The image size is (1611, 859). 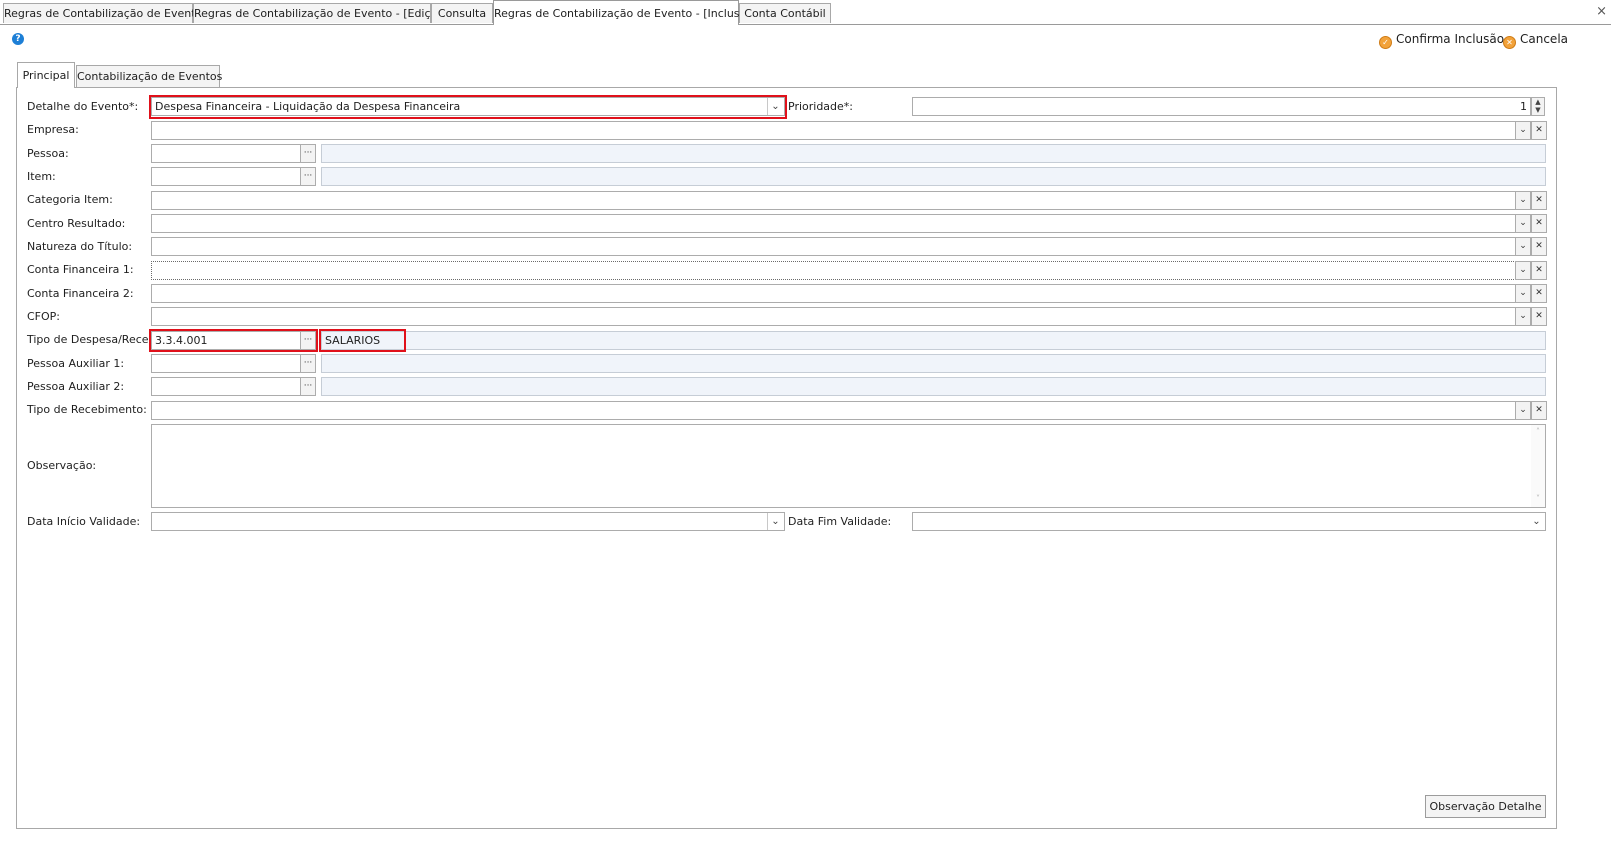 I want to click on data-fim-validade-label: Data Fim Validade:, so click(x=840, y=521).